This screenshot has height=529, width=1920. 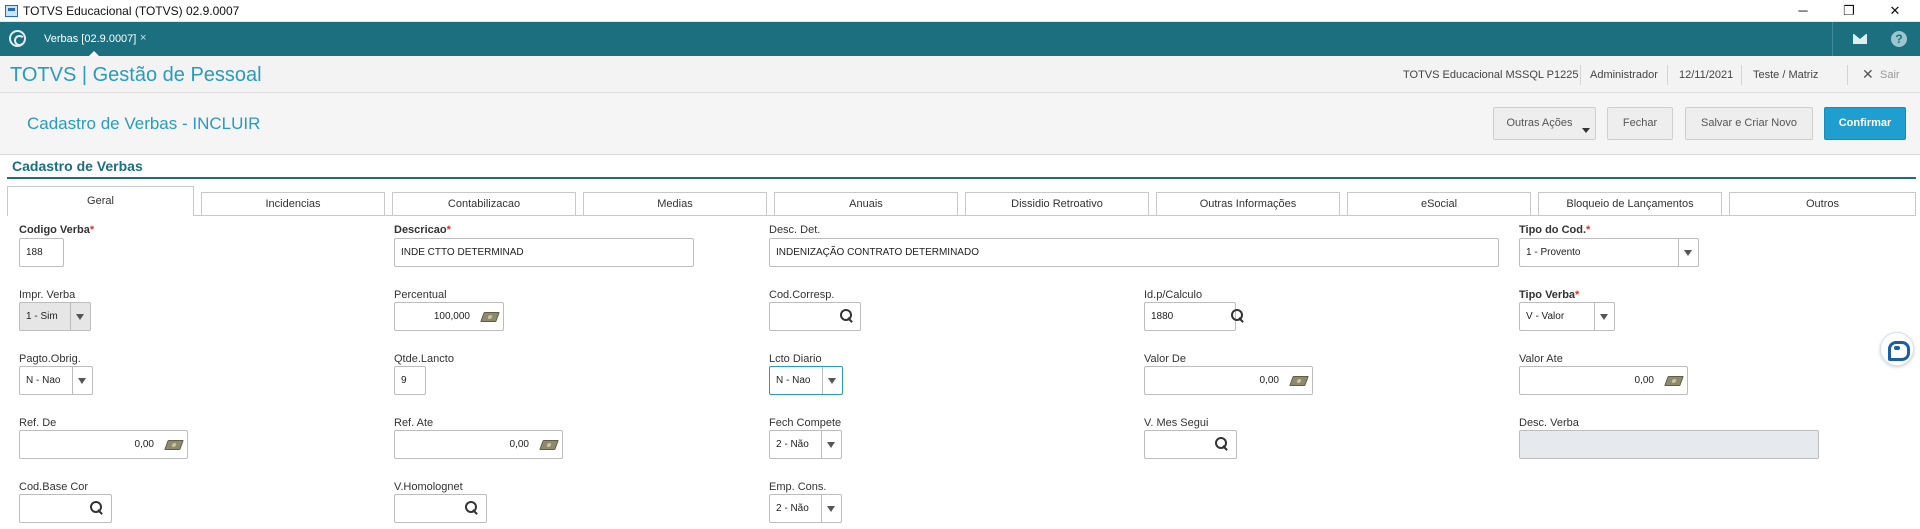 What do you see at coordinates (793, 380) in the screenshot?
I see `lcto-diario-value: N - Nao` at bounding box center [793, 380].